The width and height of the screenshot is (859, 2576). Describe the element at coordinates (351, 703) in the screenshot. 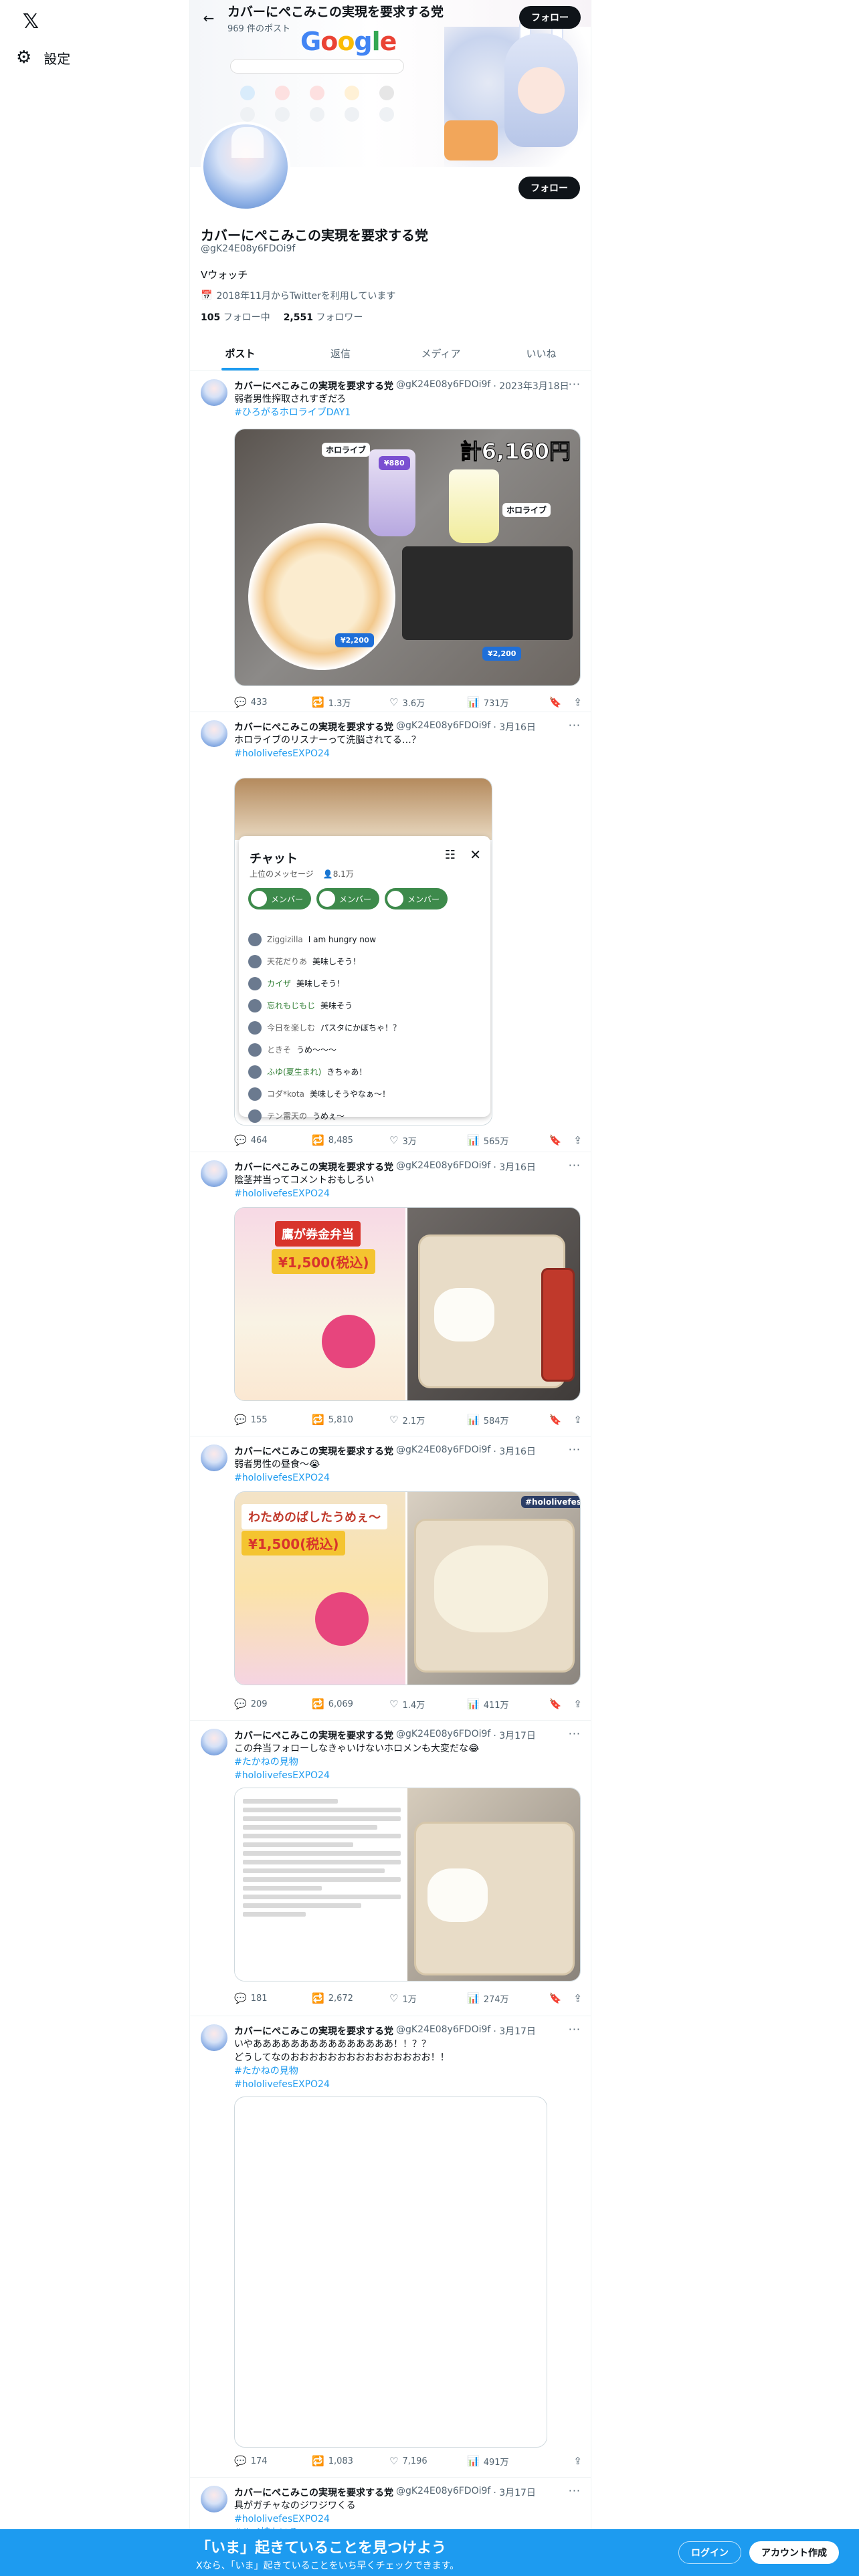

I see `repost-button: 🔁 1.3万` at that location.